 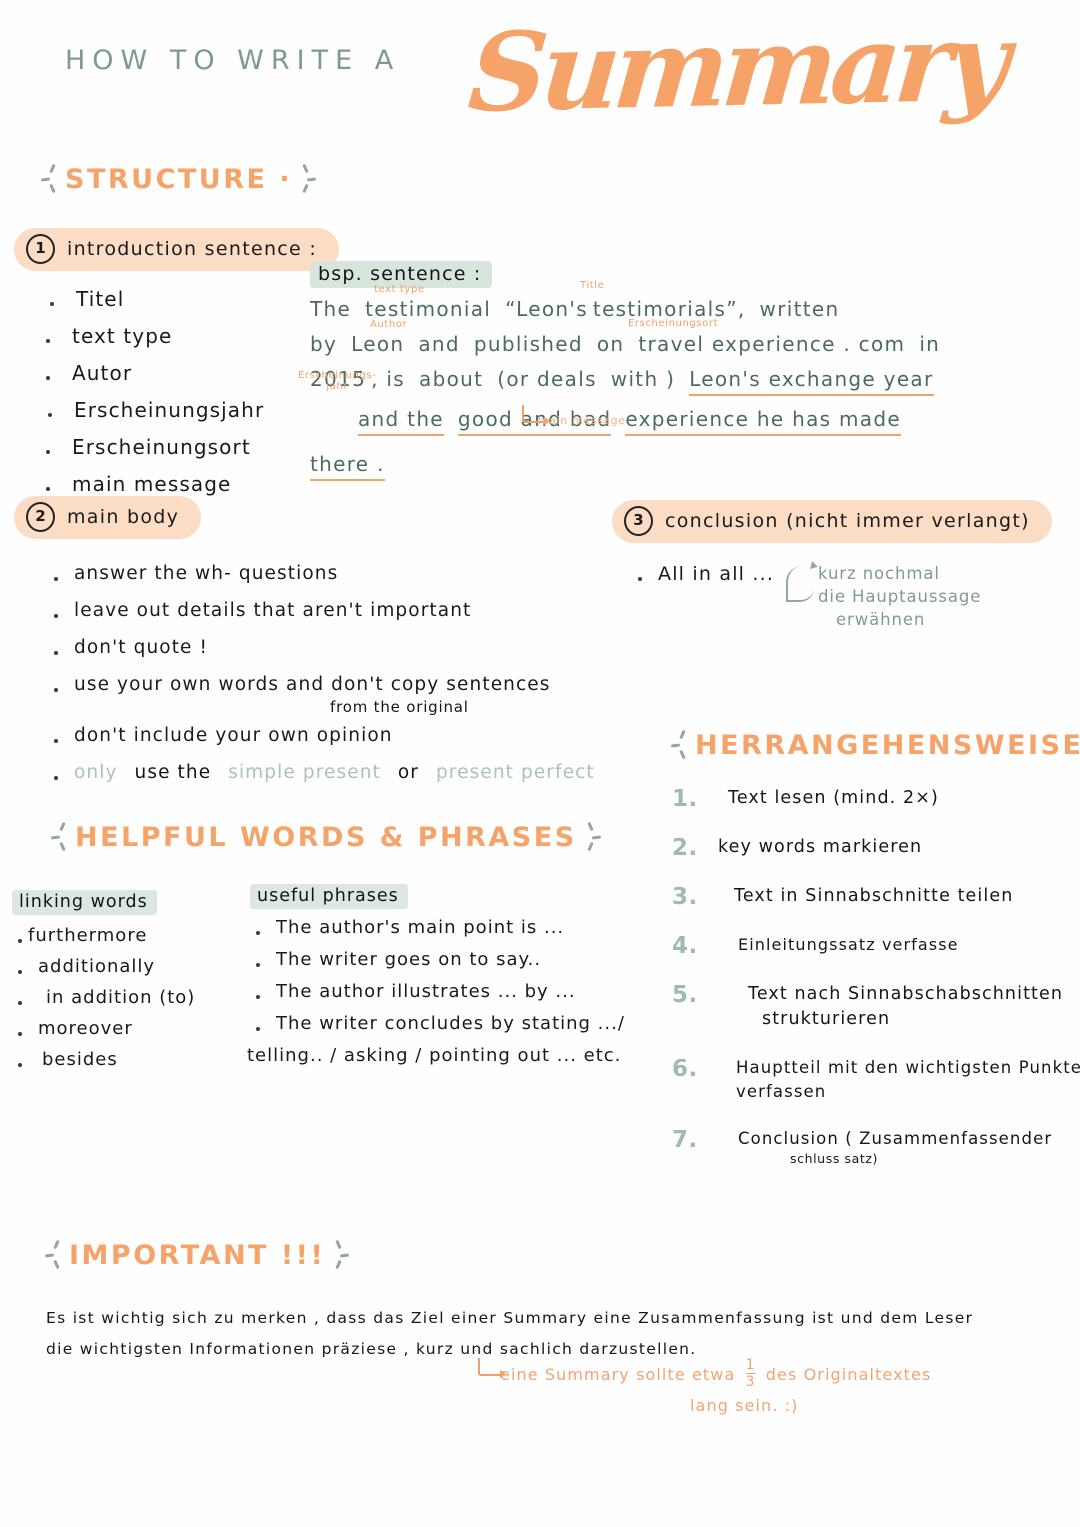 I want to click on step-label: main body, so click(x=123, y=517).